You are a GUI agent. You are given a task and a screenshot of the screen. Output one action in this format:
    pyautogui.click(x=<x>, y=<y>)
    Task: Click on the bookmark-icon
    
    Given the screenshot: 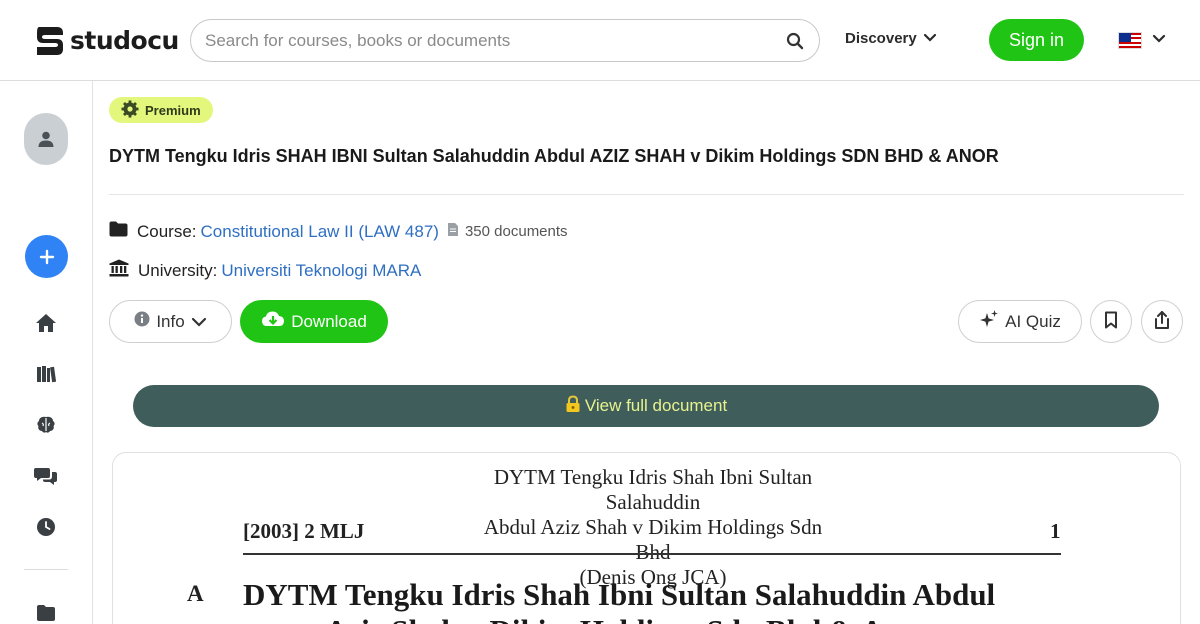 What is the action you would take?
    pyautogui.click(x=1111, y=321)
    